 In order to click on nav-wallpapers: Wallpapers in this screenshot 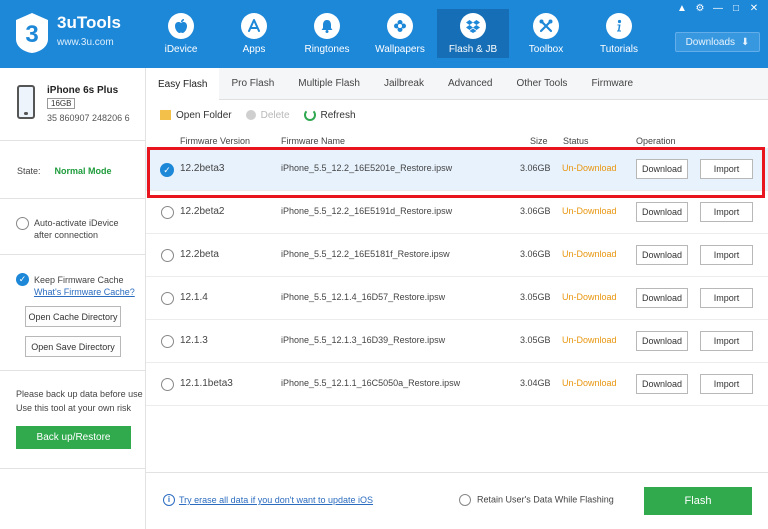, I will do `click(400, 33)`.